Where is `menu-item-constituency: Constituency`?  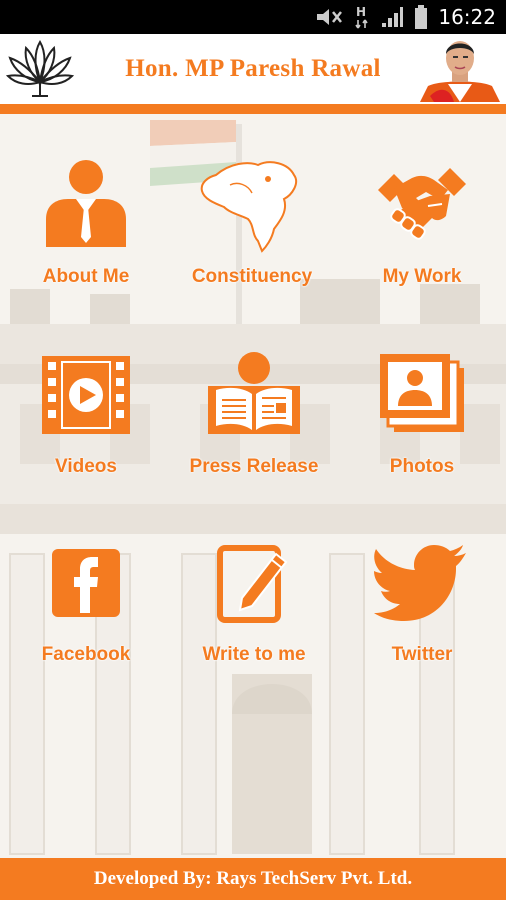
menu-item-constituency: Constituency is located at coordinates (252, 230).